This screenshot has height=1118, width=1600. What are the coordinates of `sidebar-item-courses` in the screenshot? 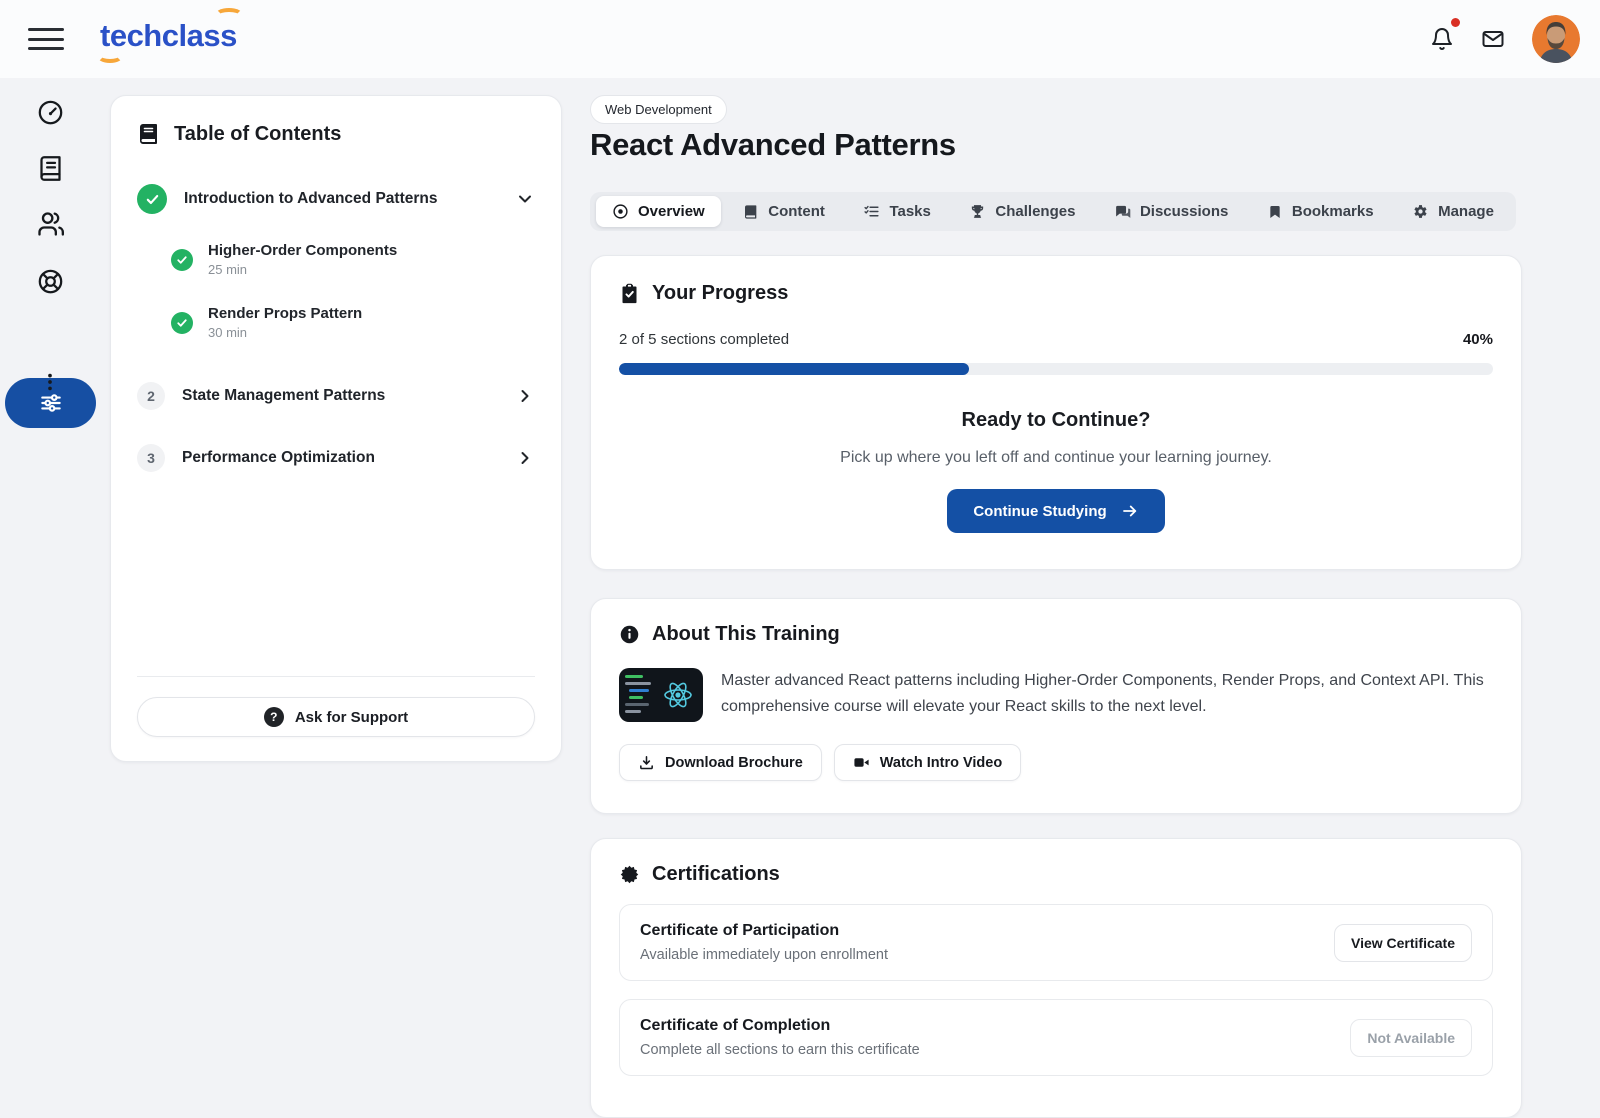 It's located at (50, 168).